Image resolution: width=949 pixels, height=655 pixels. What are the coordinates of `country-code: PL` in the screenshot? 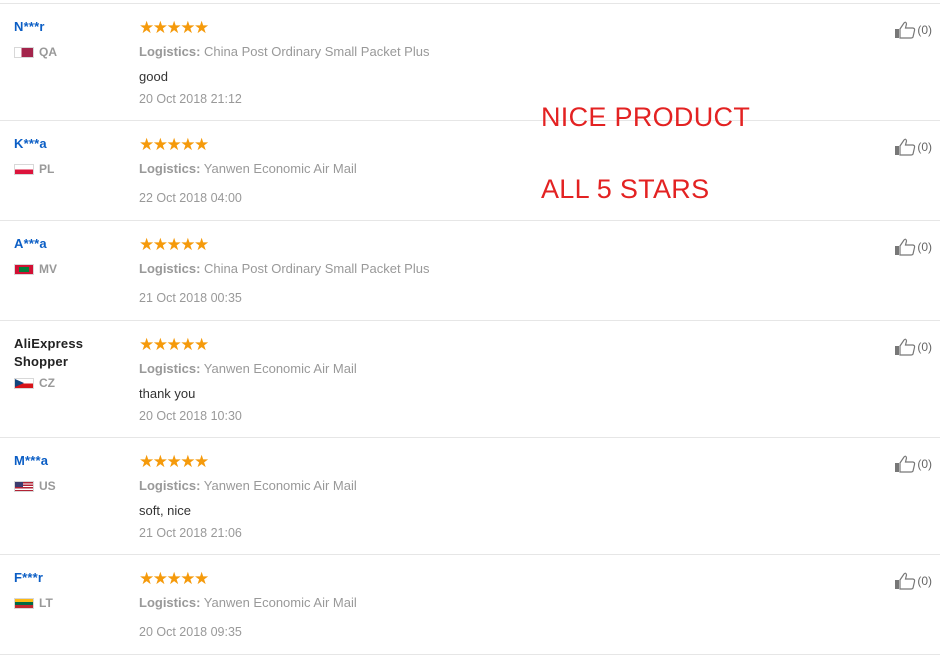 It's located at (47, 169).